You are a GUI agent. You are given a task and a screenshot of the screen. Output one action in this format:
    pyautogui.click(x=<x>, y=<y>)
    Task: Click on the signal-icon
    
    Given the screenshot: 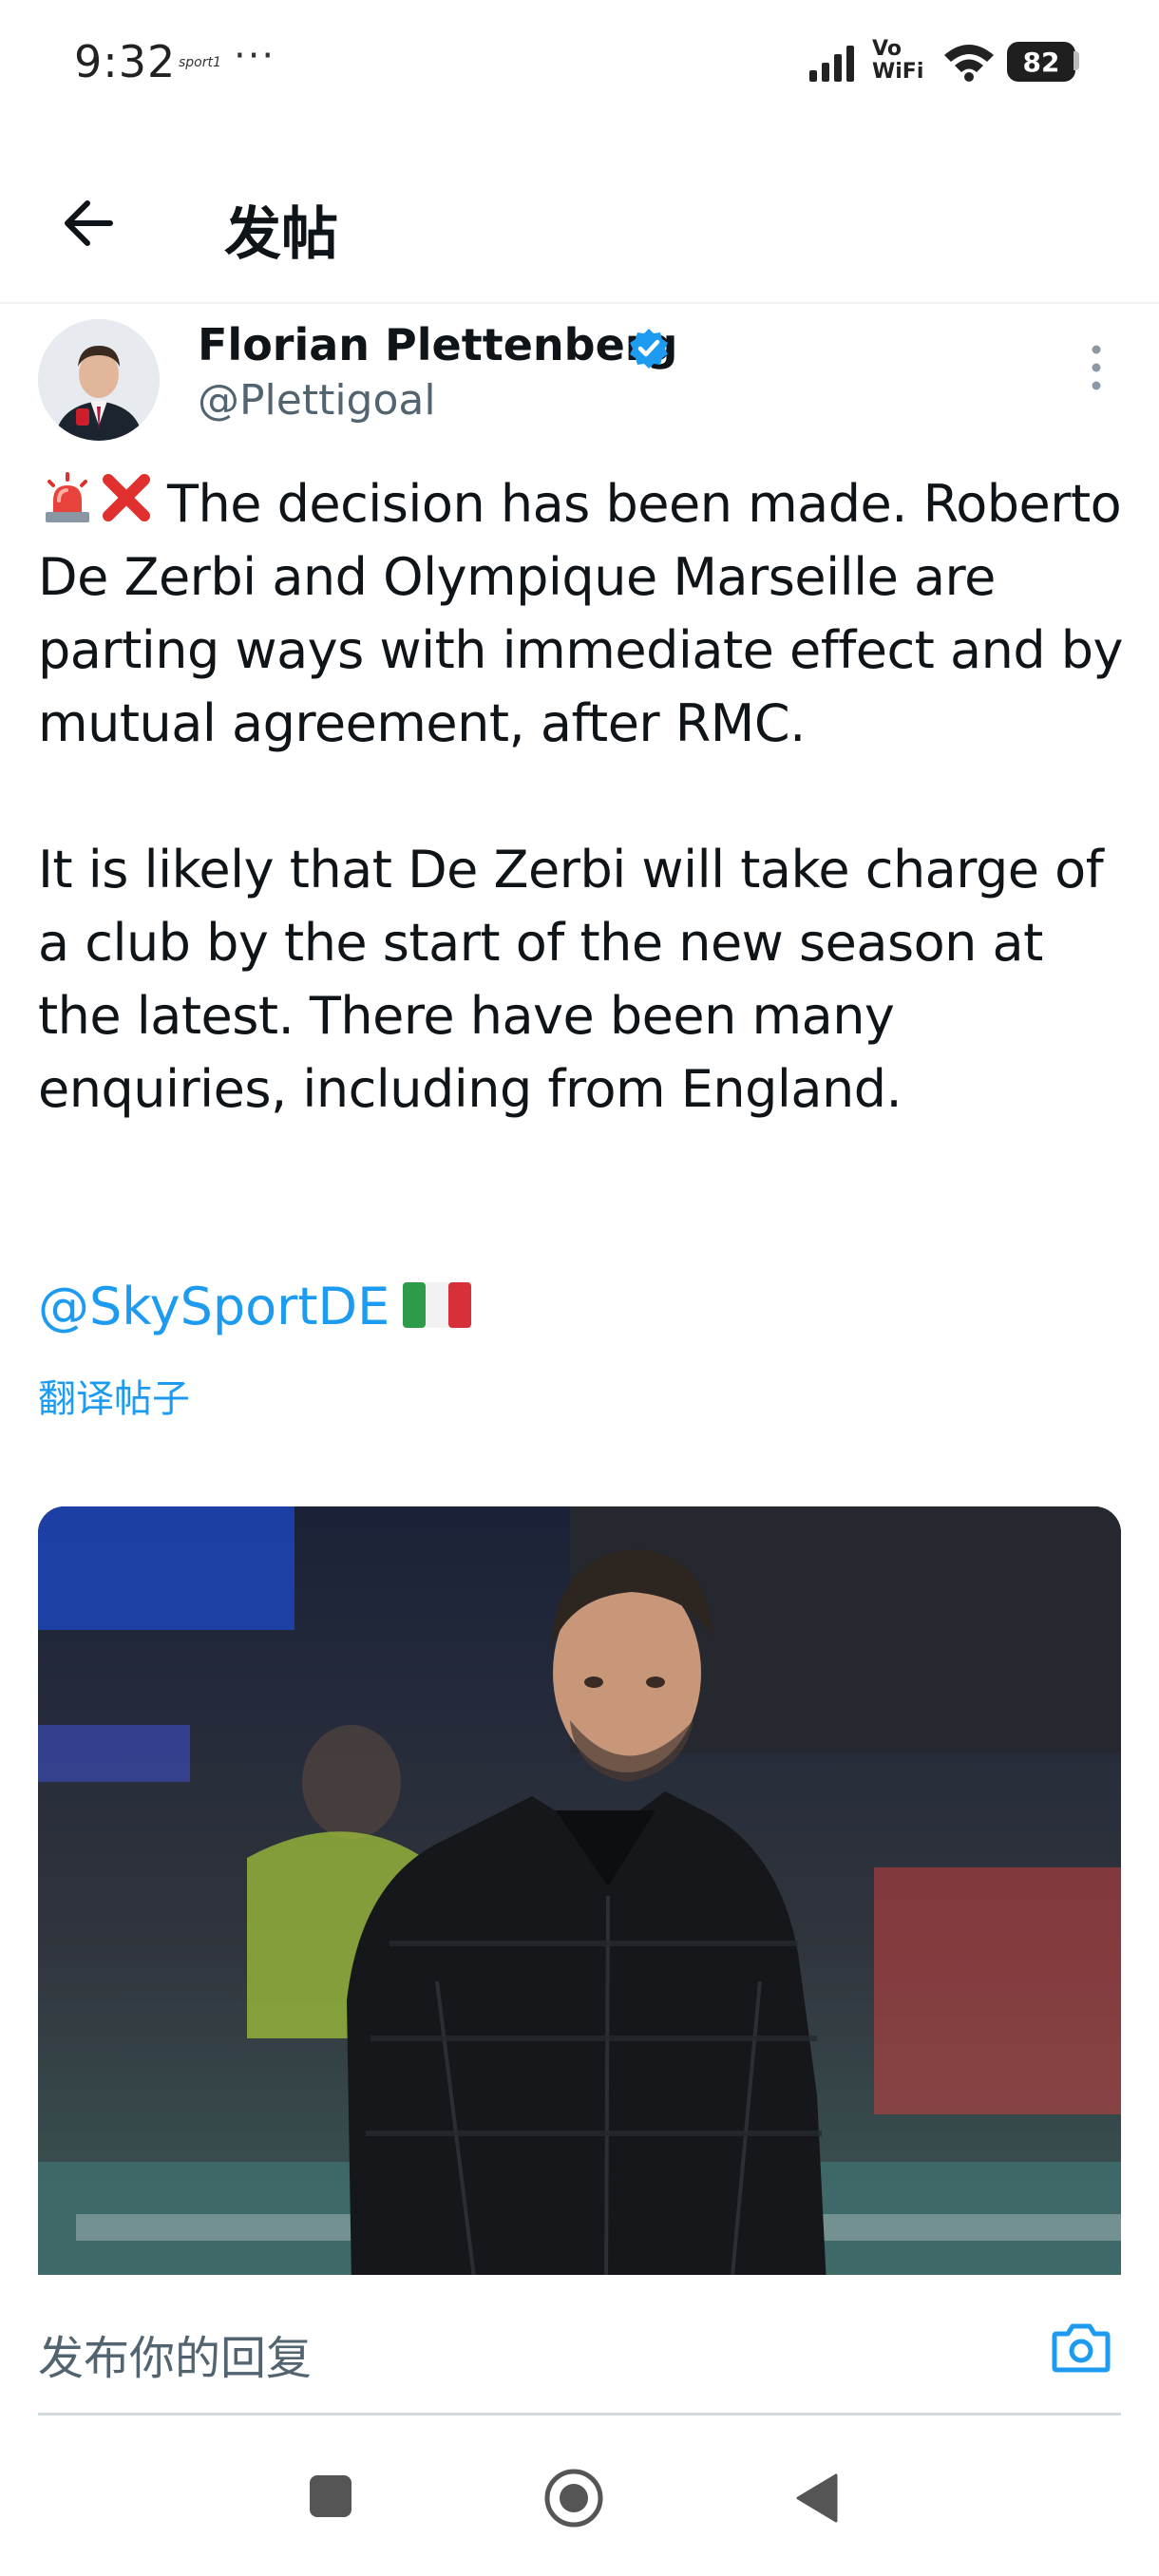 What is the action you would take?
    pyautogui.click(x=831, y=64)
    